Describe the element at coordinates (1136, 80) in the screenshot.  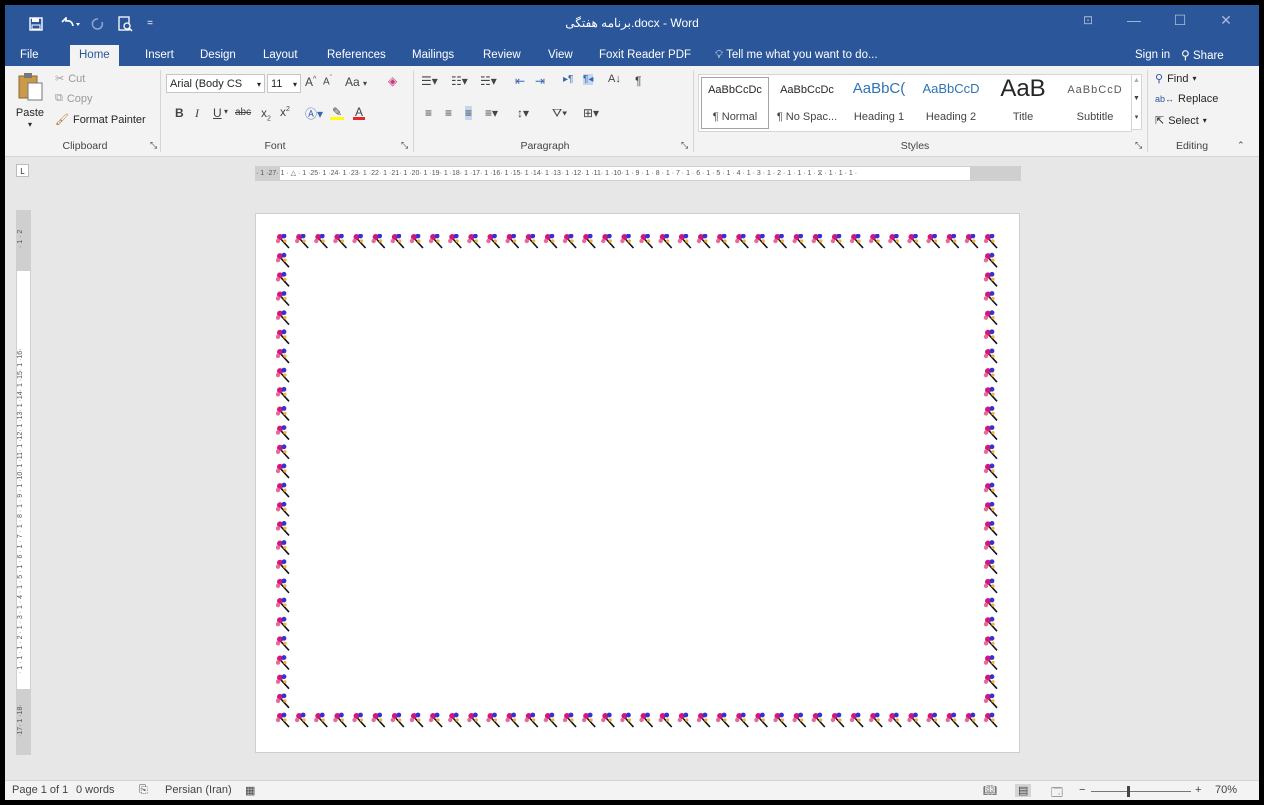
I see `chevron-up-icon: ▲` at that location.